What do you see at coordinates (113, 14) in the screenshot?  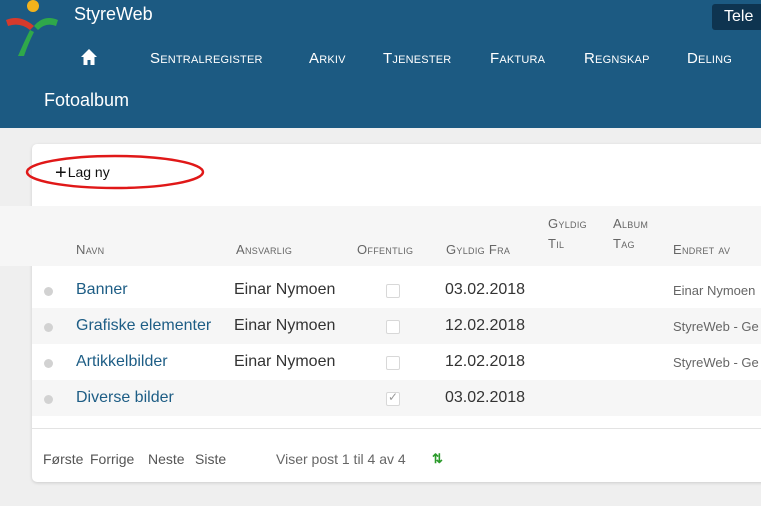 I see `app-name: StyreWeb` at bounding box center [113, 14].